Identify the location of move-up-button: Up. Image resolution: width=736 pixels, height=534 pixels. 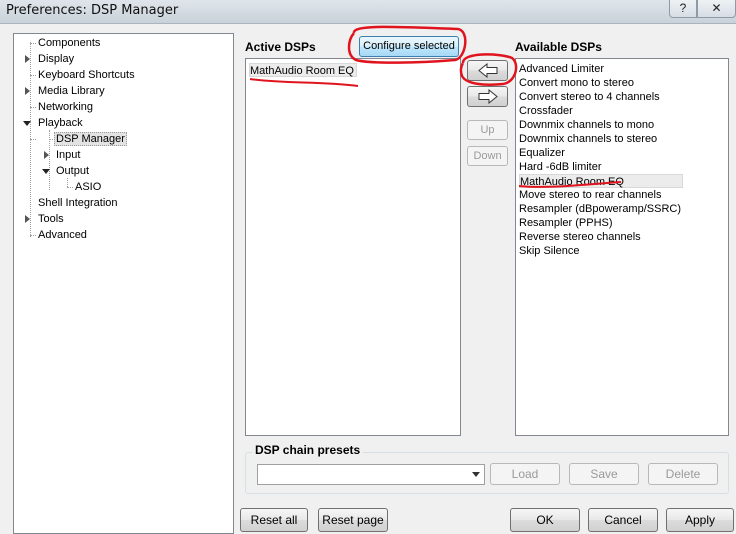
(487, 130).